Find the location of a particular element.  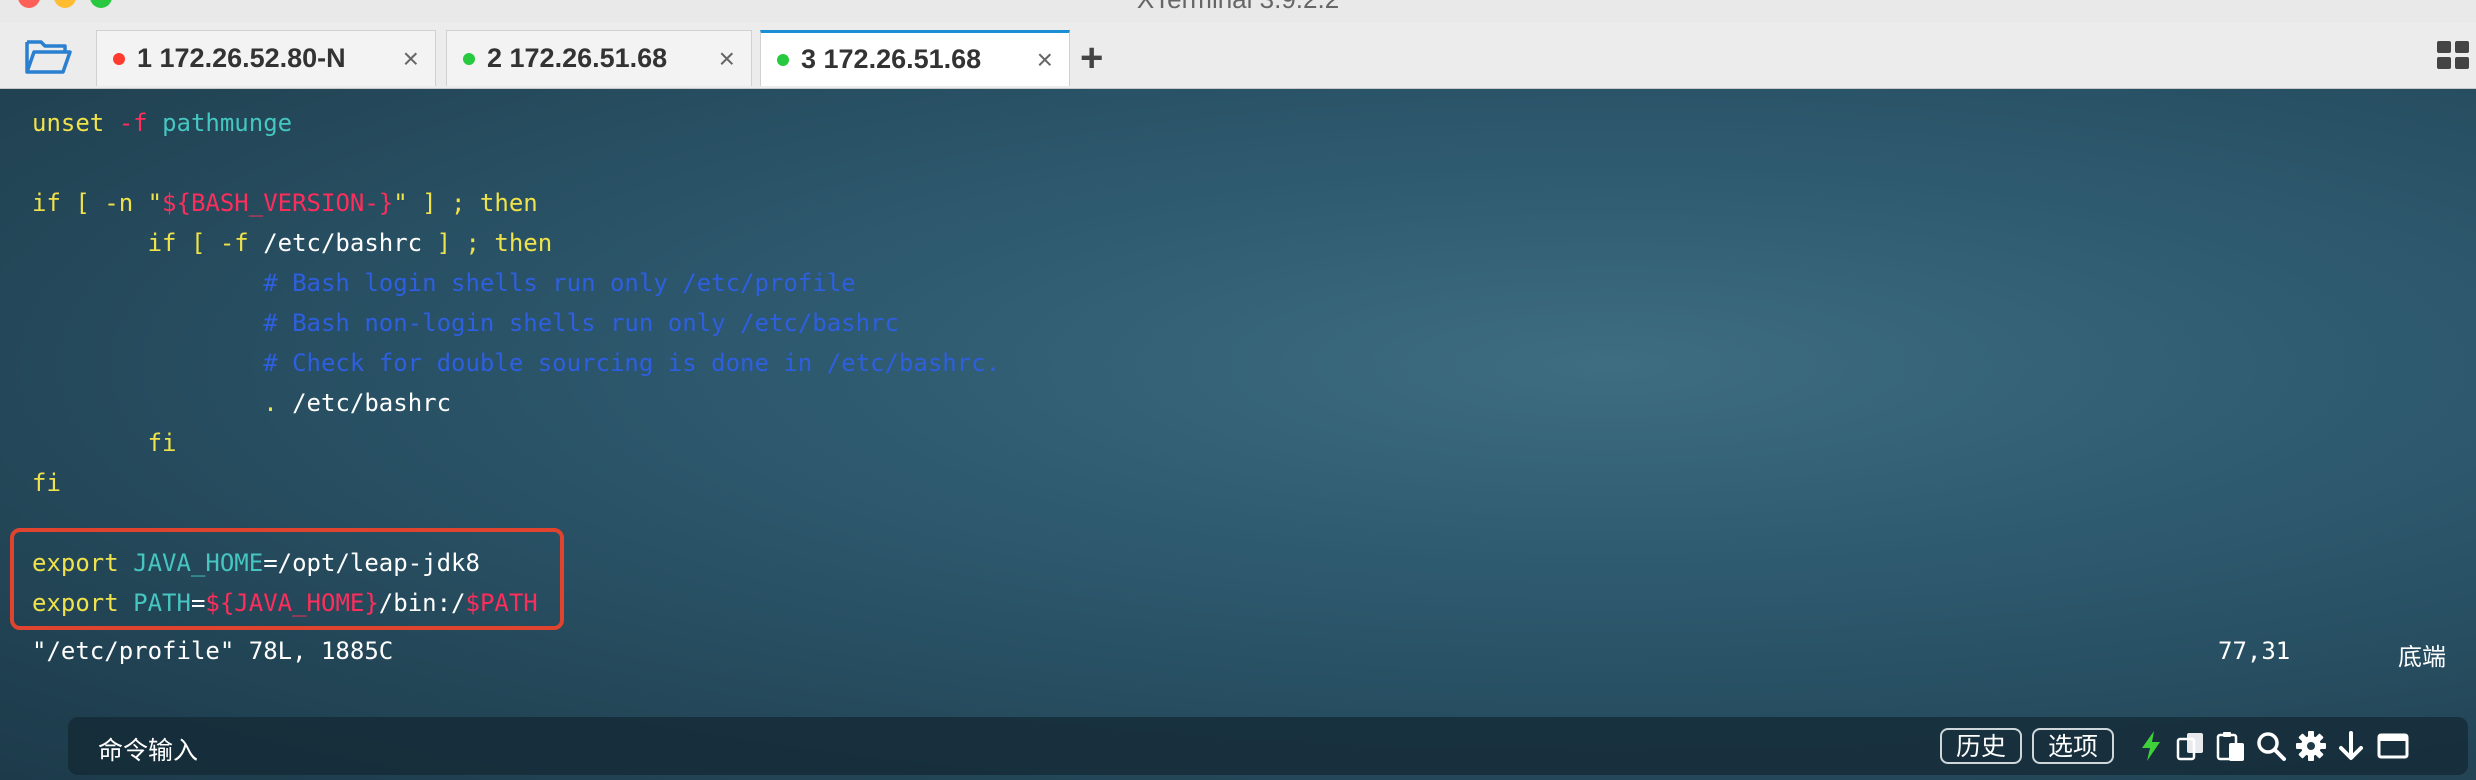

copy-icon is located at coordinates (2191, 746).